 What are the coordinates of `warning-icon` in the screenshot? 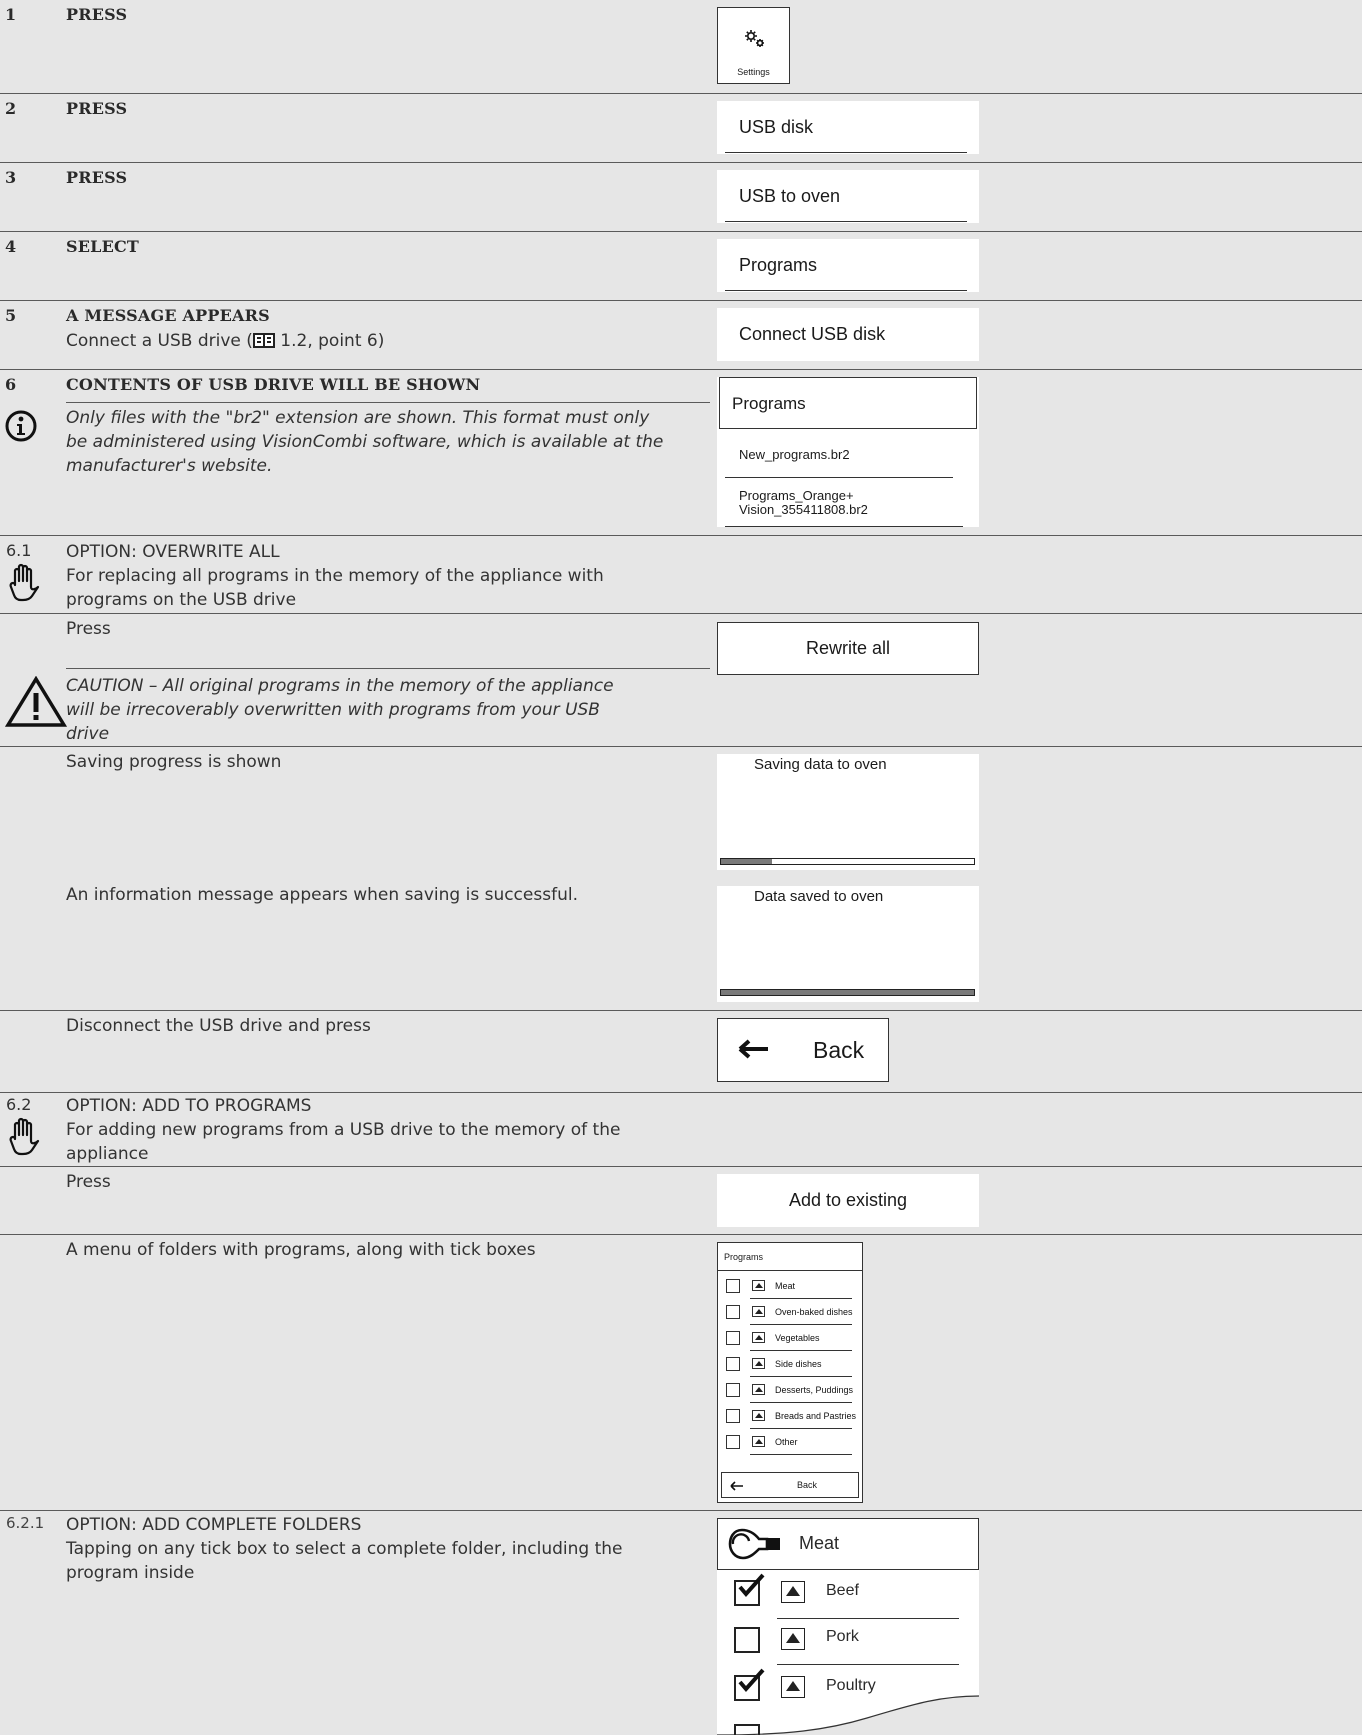 It's located at (36, 701).